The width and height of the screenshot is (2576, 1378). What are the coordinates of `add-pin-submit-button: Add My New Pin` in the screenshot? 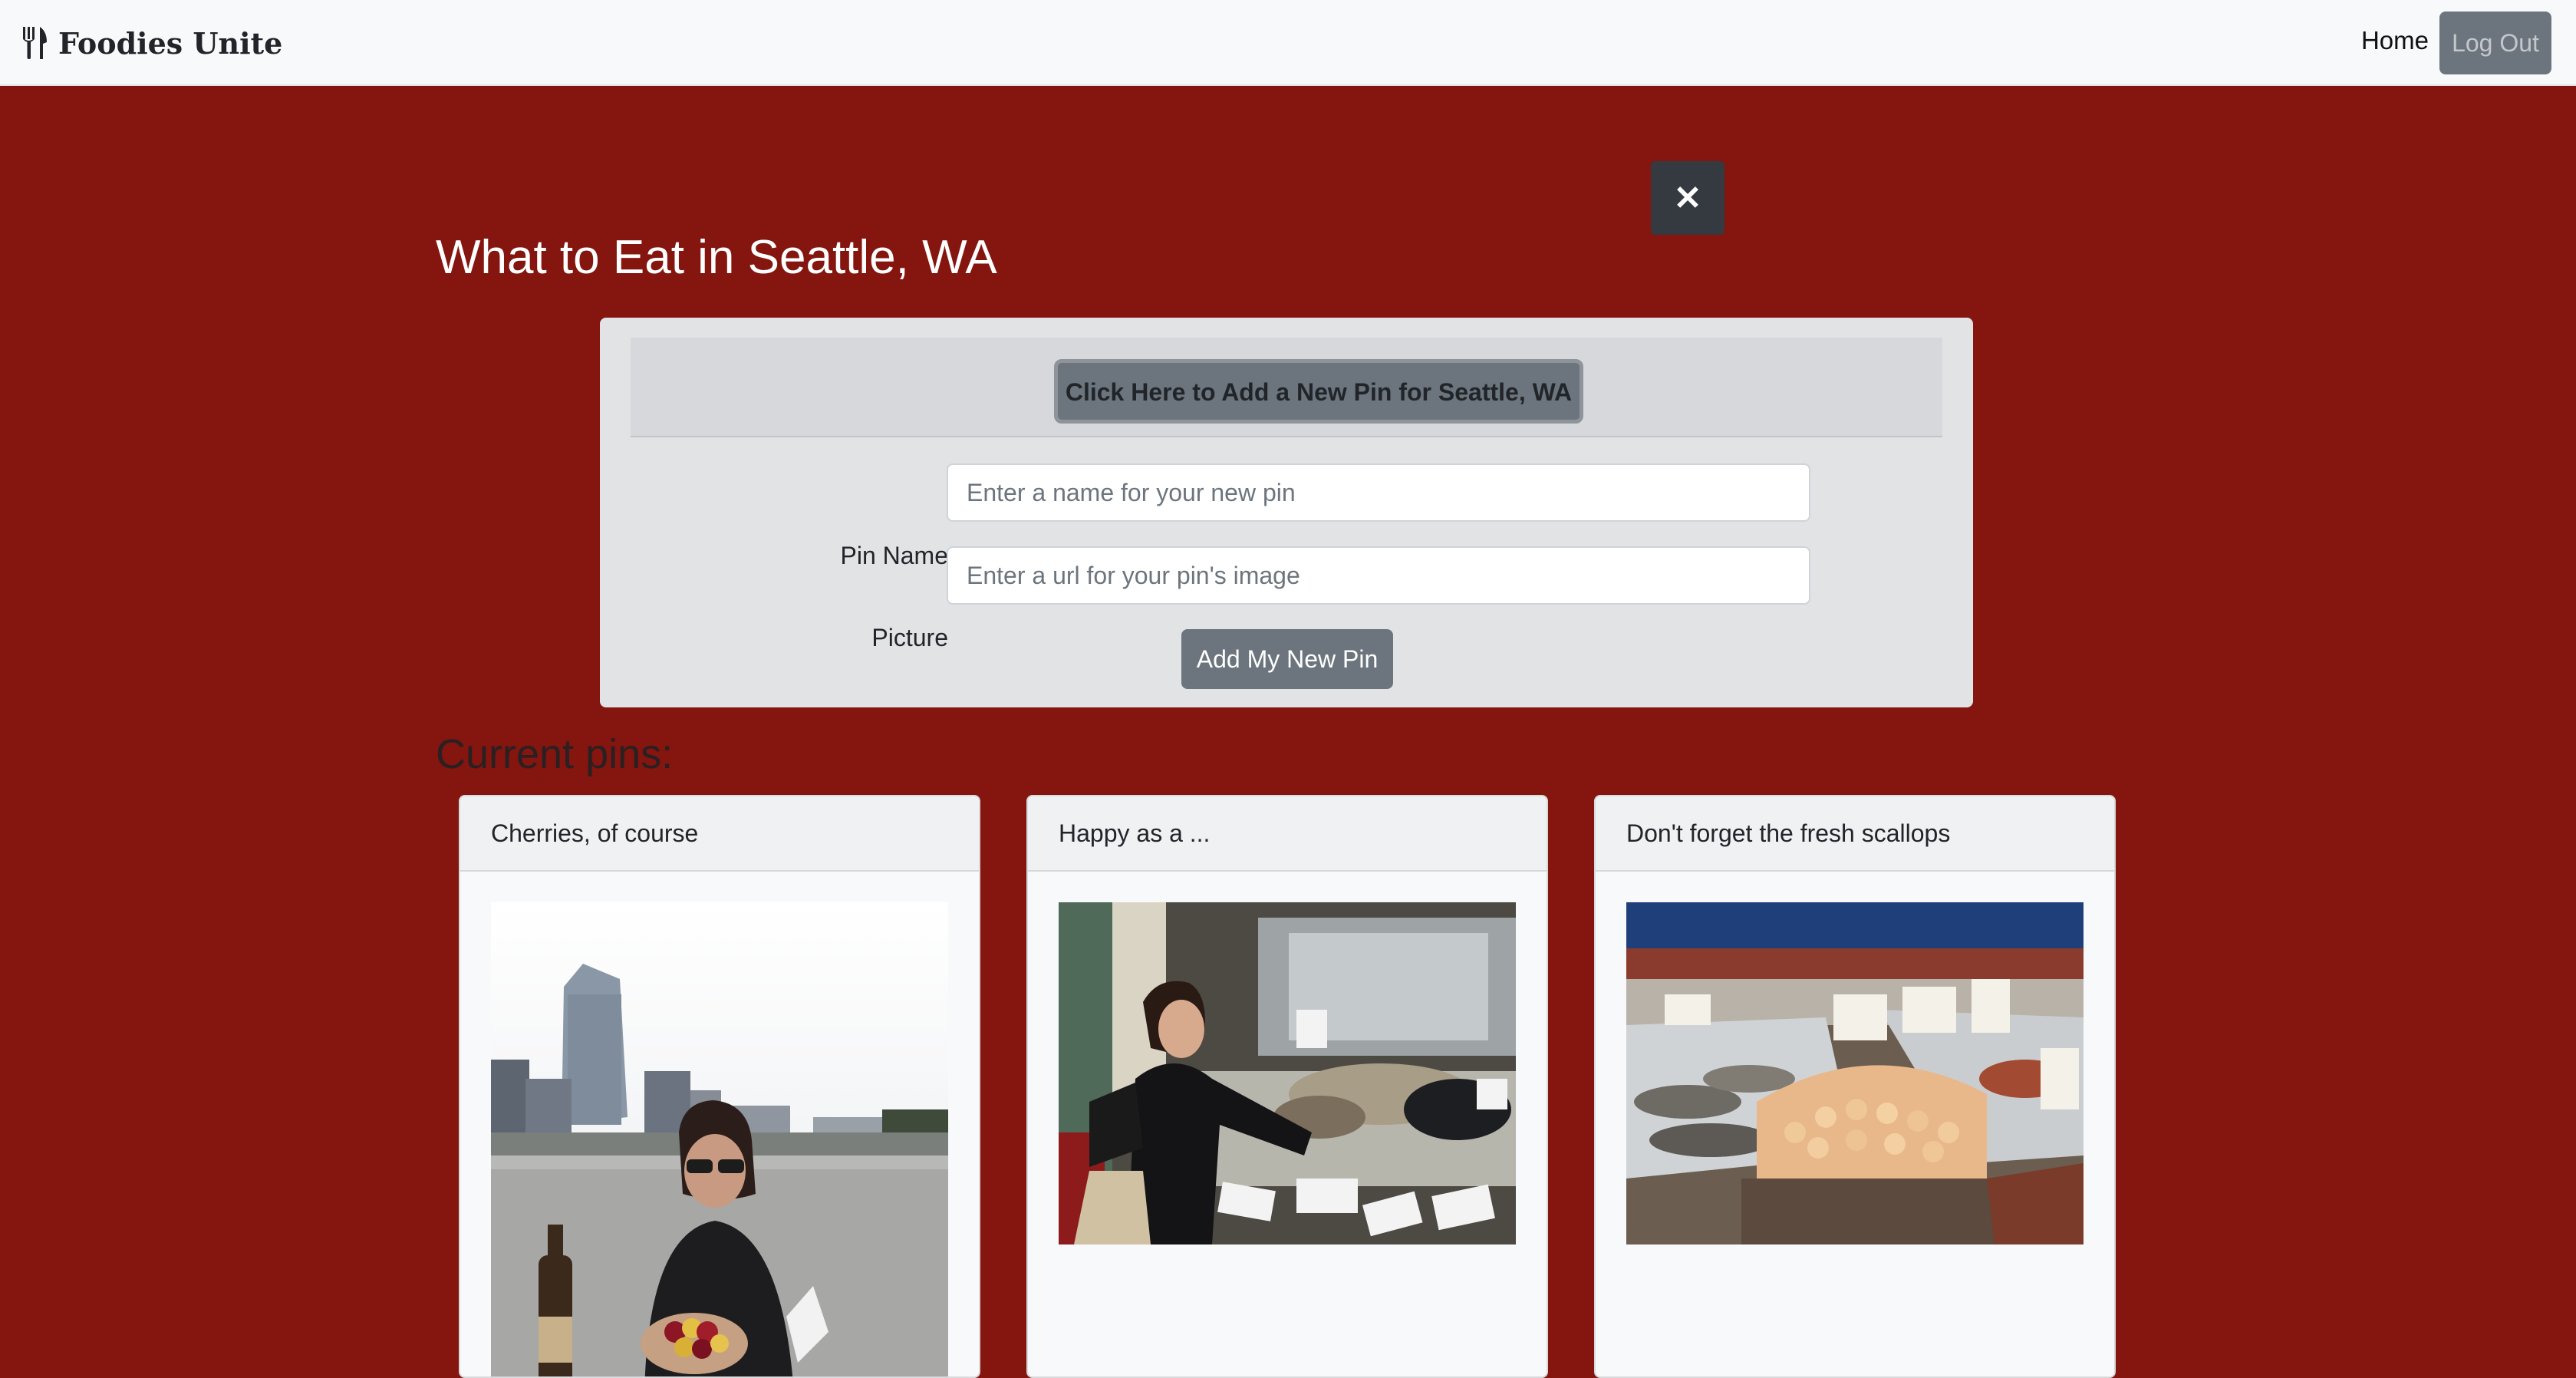 It's located at (1287, 659).